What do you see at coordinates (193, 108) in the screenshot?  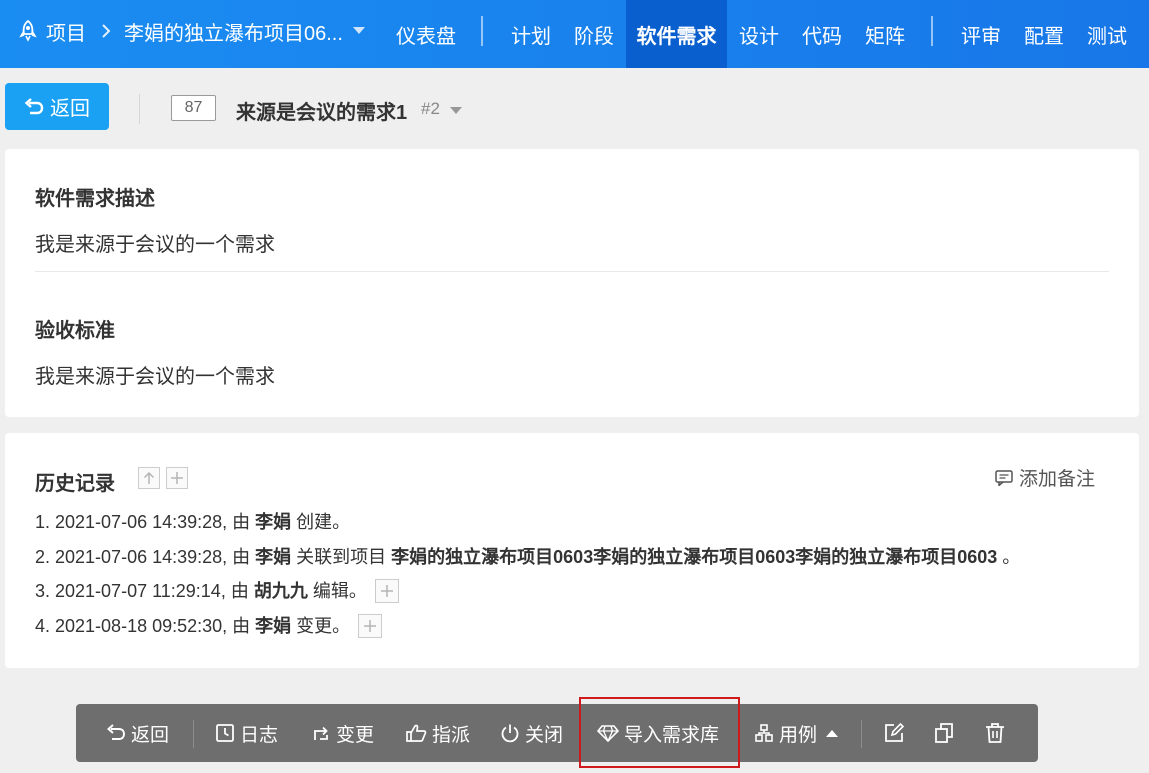 I see `requirement-id-badge: 87` at bounding box center [193, 108].